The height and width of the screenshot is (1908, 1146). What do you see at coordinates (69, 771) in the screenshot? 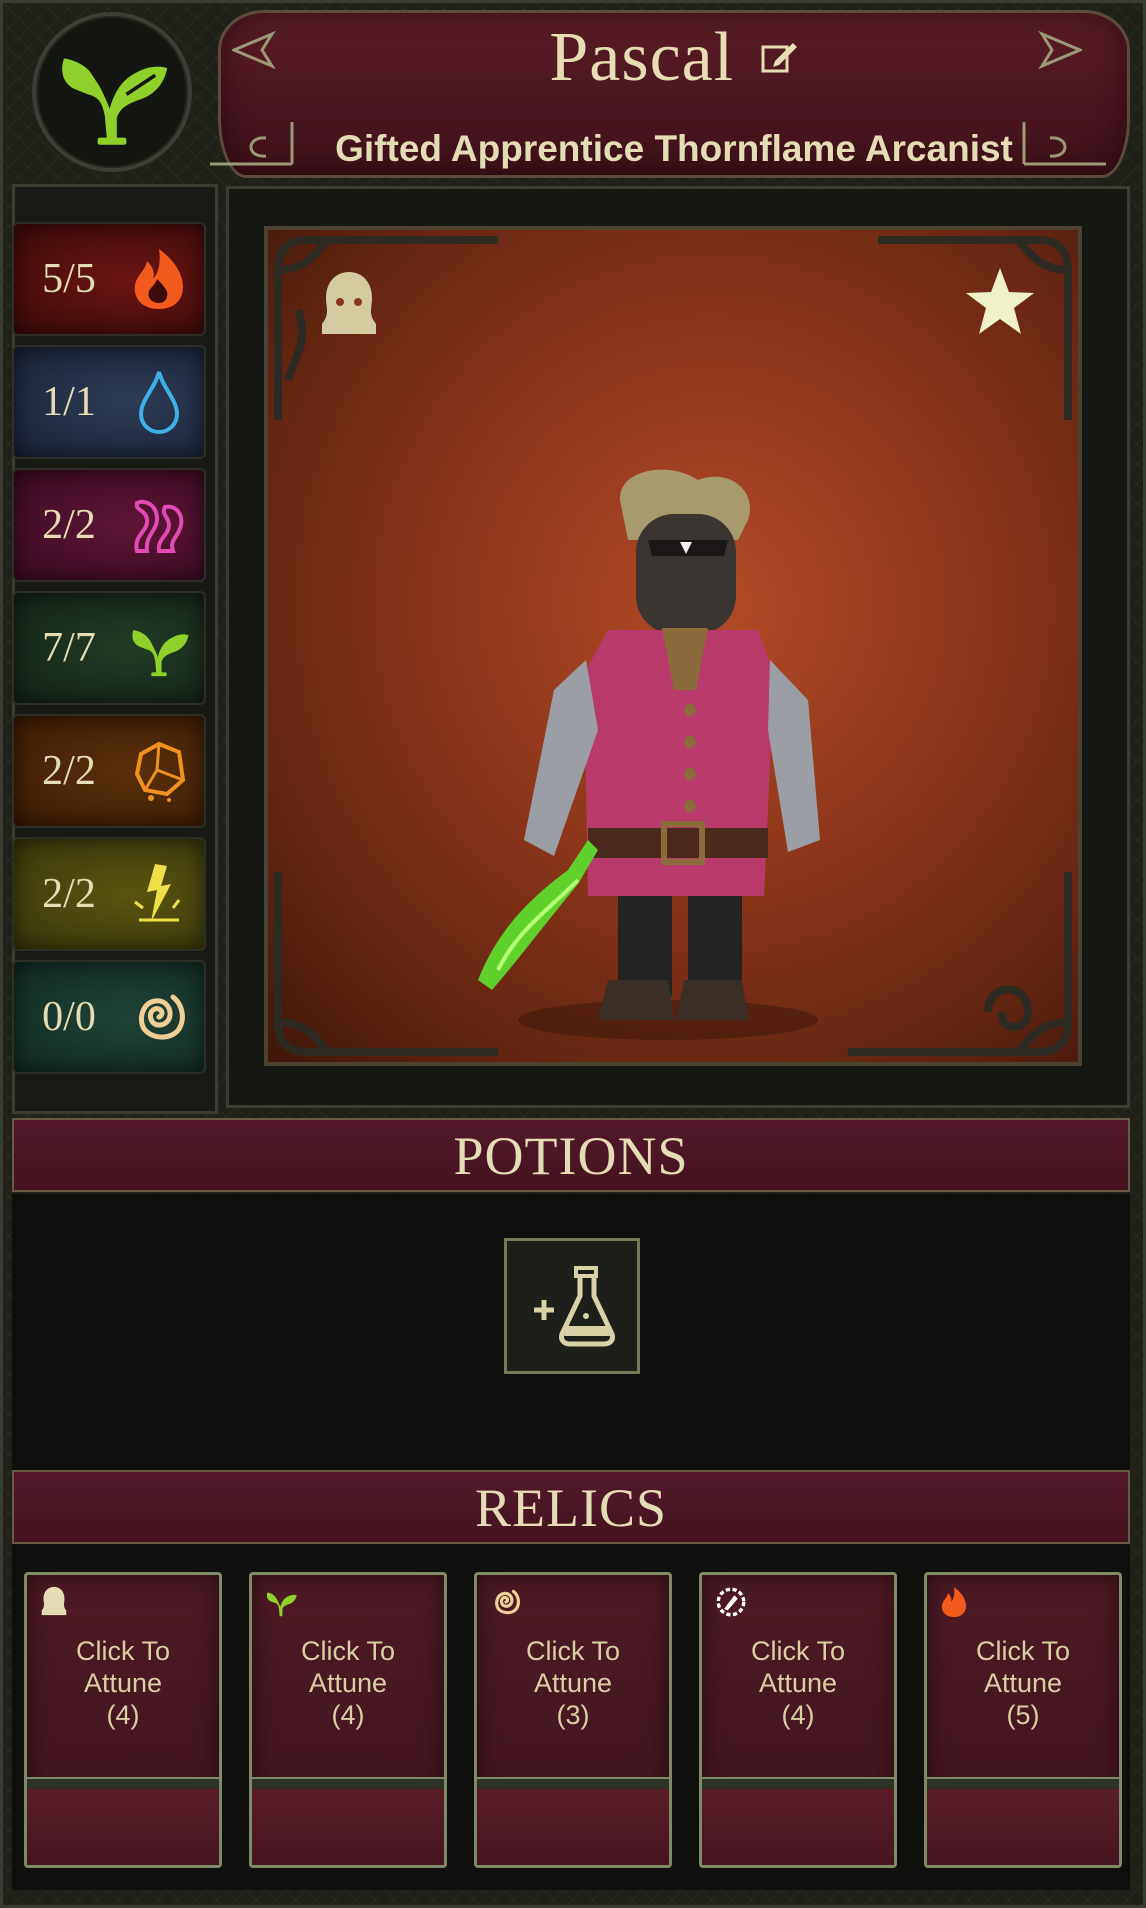
I see `element-earth-count: 2/2` at bounding box center [69, 771].